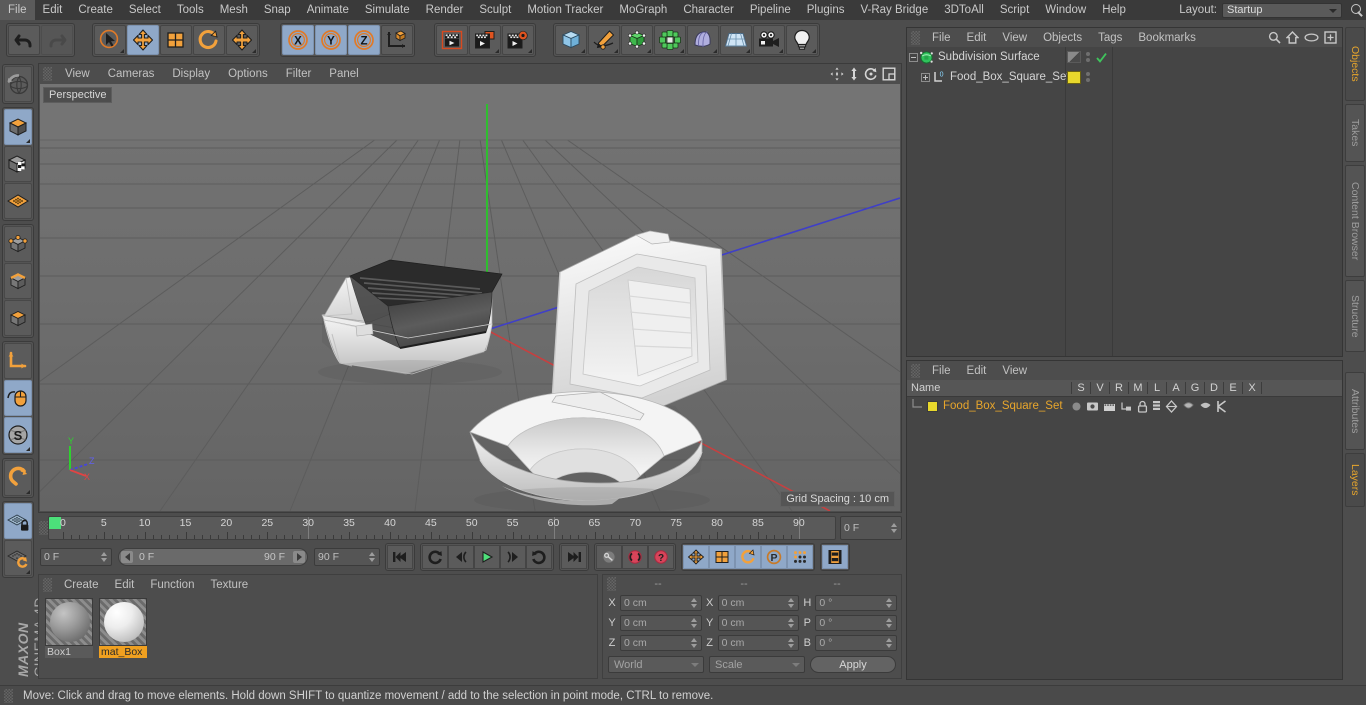 The width and height of the screenshot is (1366, 705). I want to click on material-name: Box1, so click(69, 652).